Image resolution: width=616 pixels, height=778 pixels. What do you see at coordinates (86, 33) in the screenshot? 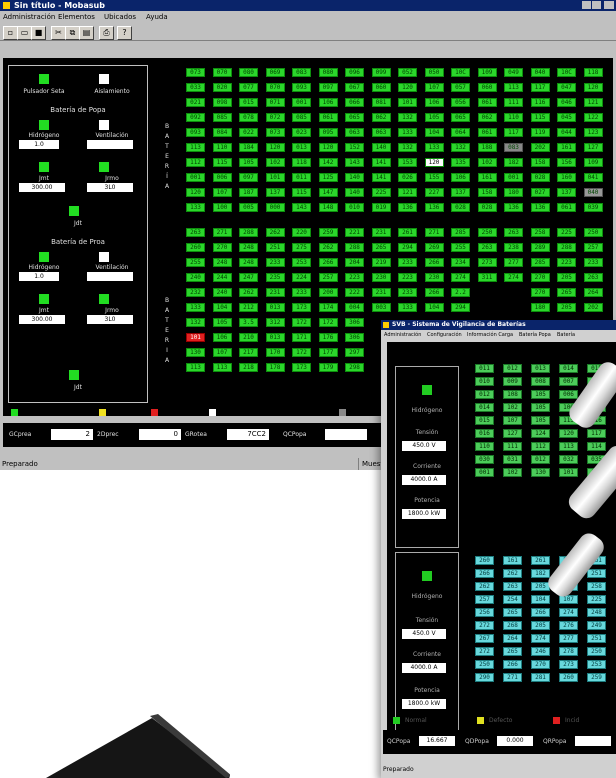
I see `paste-icon: ▤` at bounding box center [86, 33].